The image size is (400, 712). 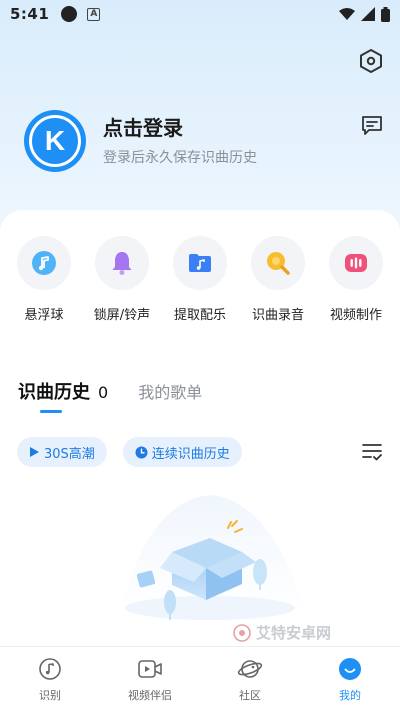 I want to click on kugou-logo: K, so click(x=55, y=141).